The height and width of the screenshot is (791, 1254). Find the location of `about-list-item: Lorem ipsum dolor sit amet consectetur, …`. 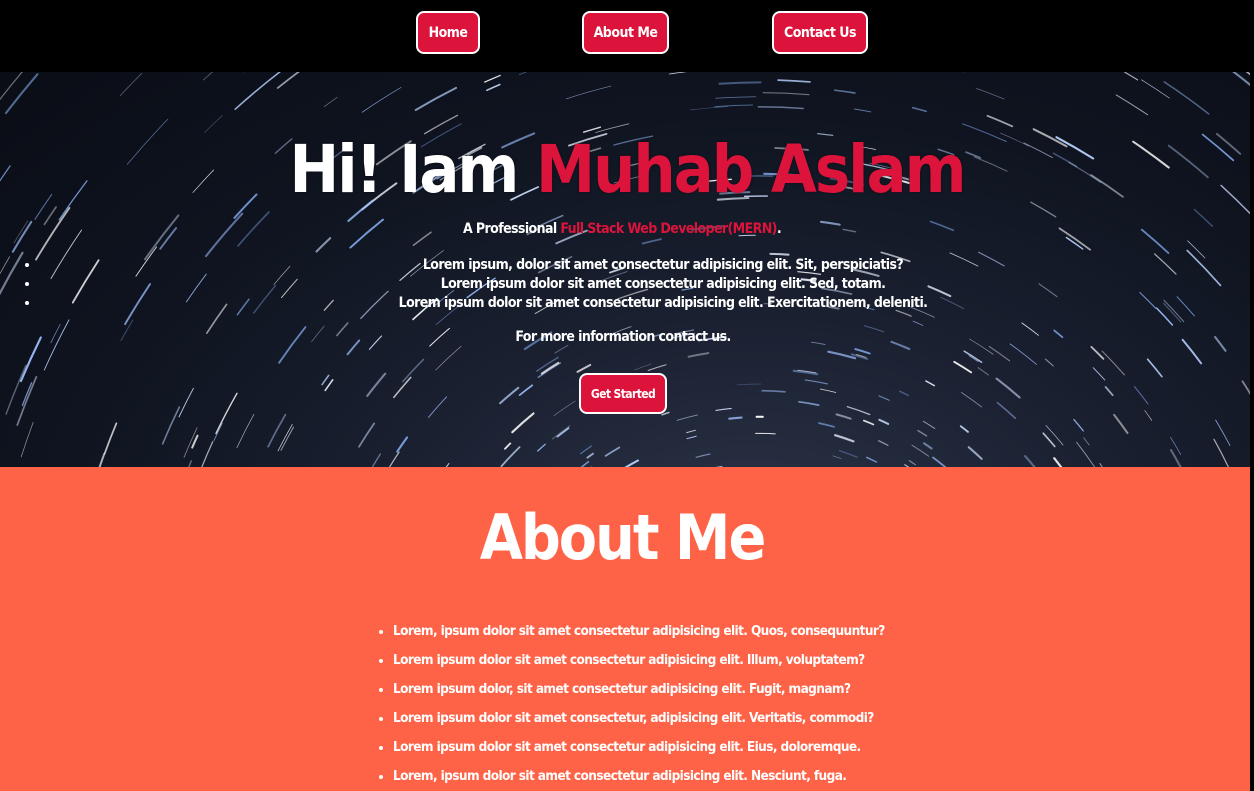

about-list-item: Lorem ipsum dolor sit amet consectetur, … is located at coordinates (743, 722).